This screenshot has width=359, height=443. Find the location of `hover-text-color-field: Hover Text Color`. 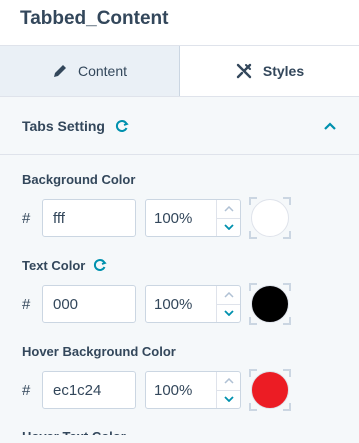

hover-text-color-field: Hover Text Color is located at coordinates (179, 430).